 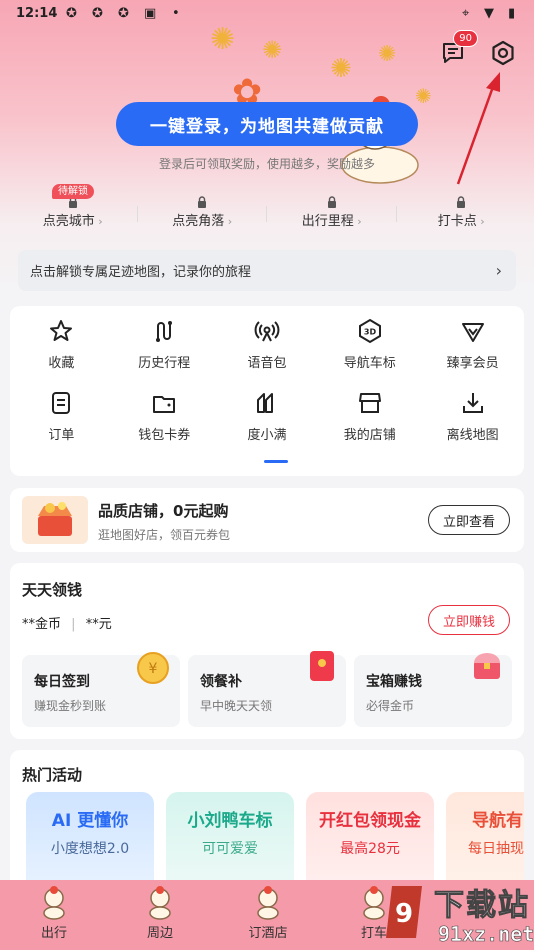 What do you see at coordinates (54, 915) in the screenshot?
I see `tab-travel: 出行` at bounding box center [54, 915].